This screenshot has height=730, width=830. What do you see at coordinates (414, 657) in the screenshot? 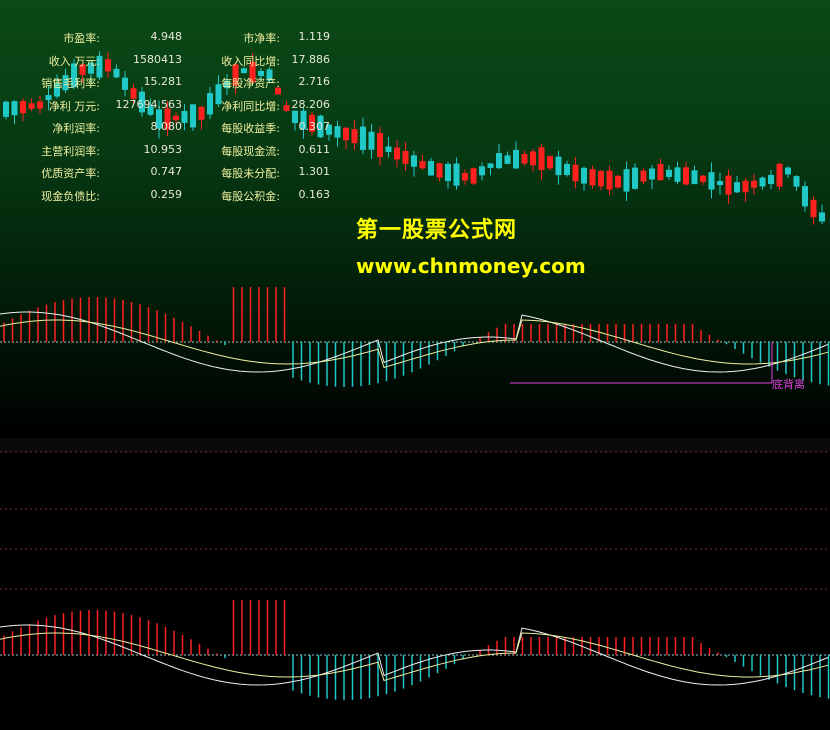
I see `lower-macd-dea-line` at bounding box center [414, 657].